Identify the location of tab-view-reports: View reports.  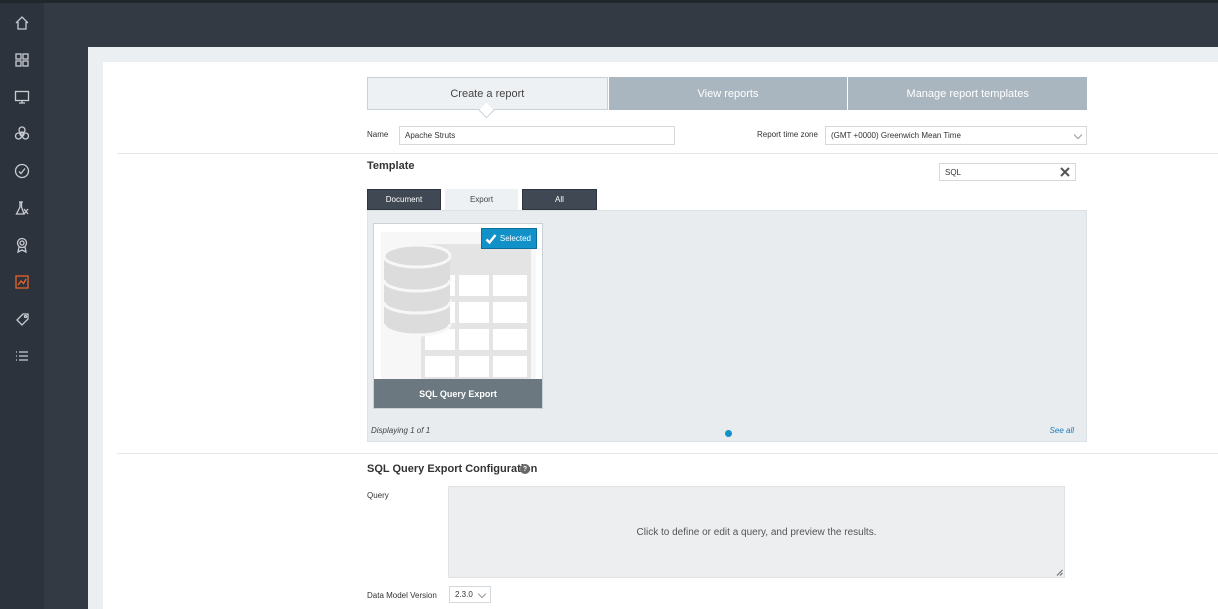
(727, 93).